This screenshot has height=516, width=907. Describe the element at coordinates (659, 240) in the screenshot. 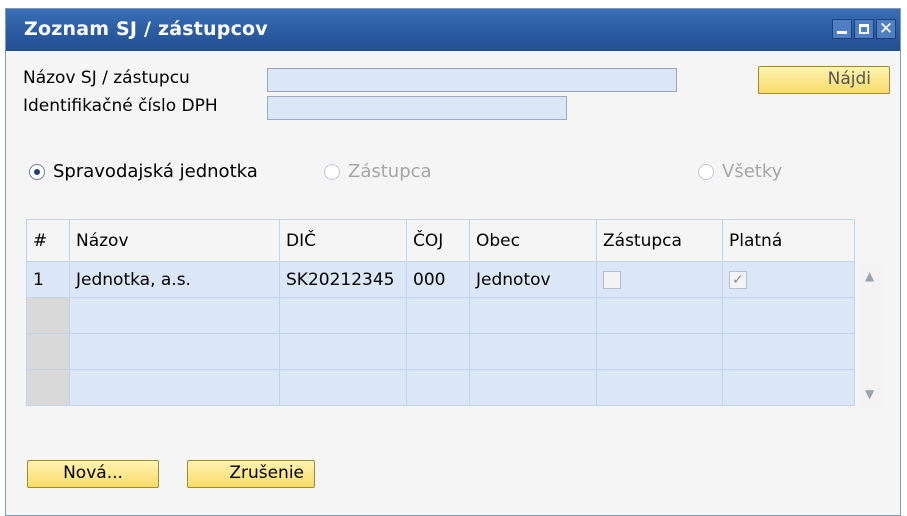

I see `column-header-representative: Zástupca` at that location.